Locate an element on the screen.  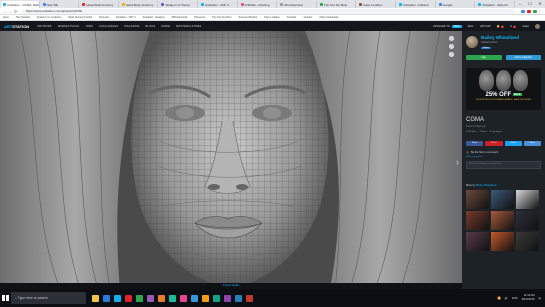
browser-tab: New Tab is located at coordinates (60, 4).